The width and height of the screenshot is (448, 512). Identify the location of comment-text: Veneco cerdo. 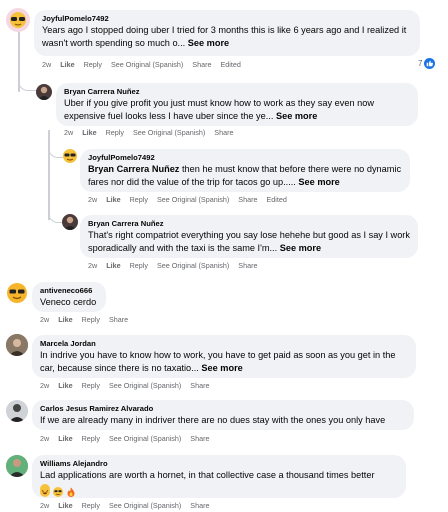
(68, 302).